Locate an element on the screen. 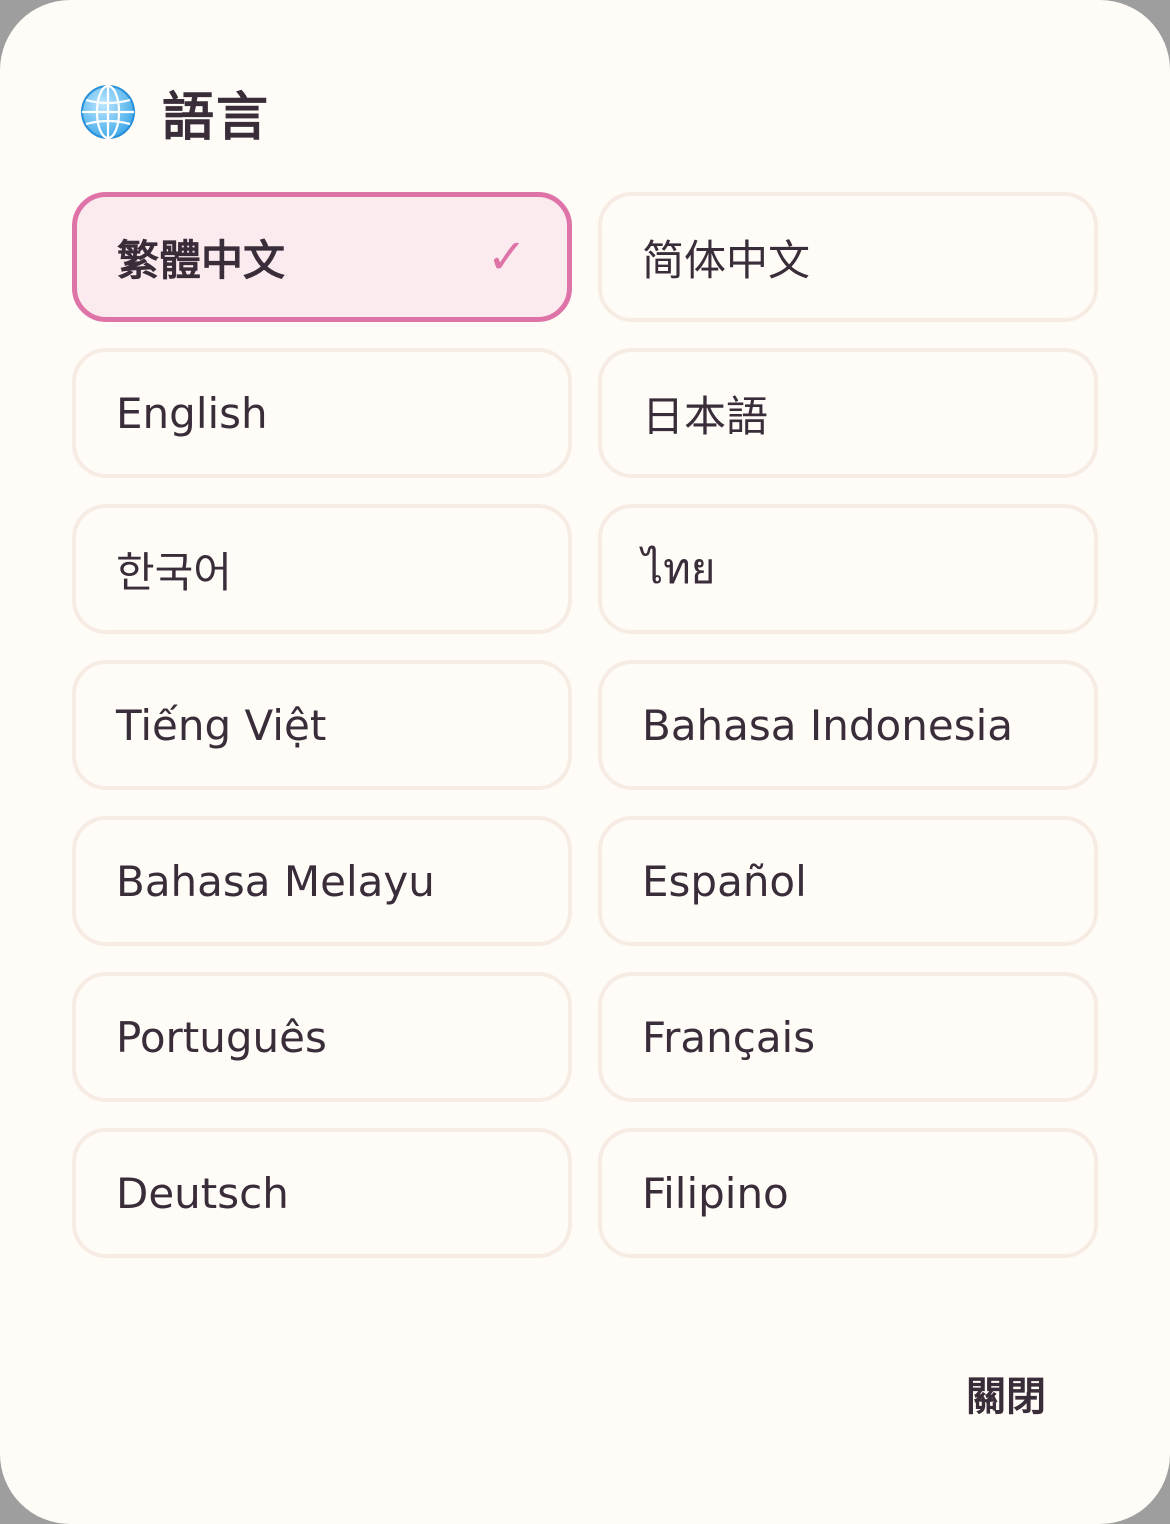 This screenshot has height=1524, width=1170. language-option-label: Español is located at coordinates (724, 881).